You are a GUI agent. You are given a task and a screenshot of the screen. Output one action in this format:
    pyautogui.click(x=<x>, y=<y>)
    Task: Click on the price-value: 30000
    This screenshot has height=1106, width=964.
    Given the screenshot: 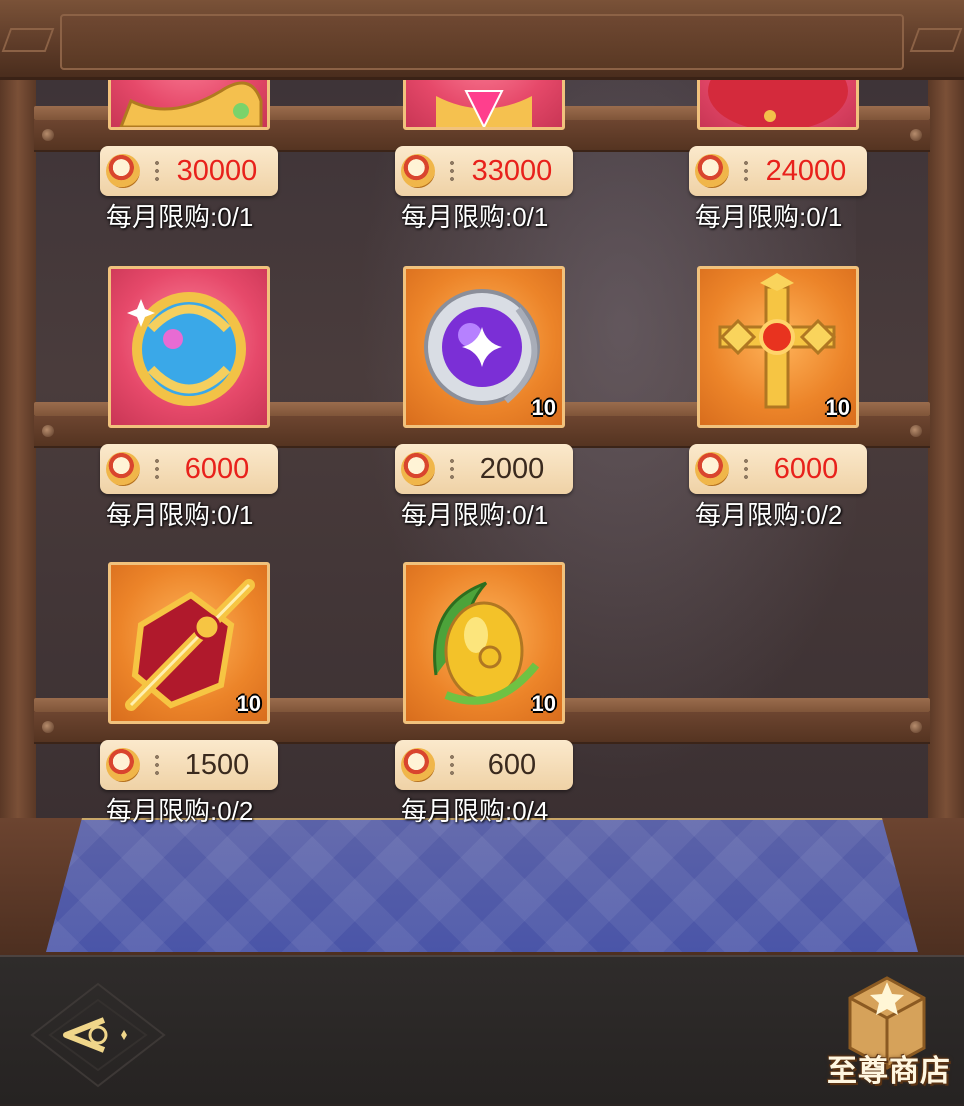 What is the action you would take?
    pyautogui.click(x=217, y=171)
    